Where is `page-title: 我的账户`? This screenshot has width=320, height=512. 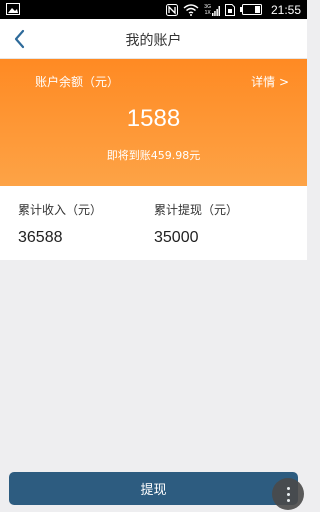
page-title: 我的账户 is located at coordinates (153, 41).